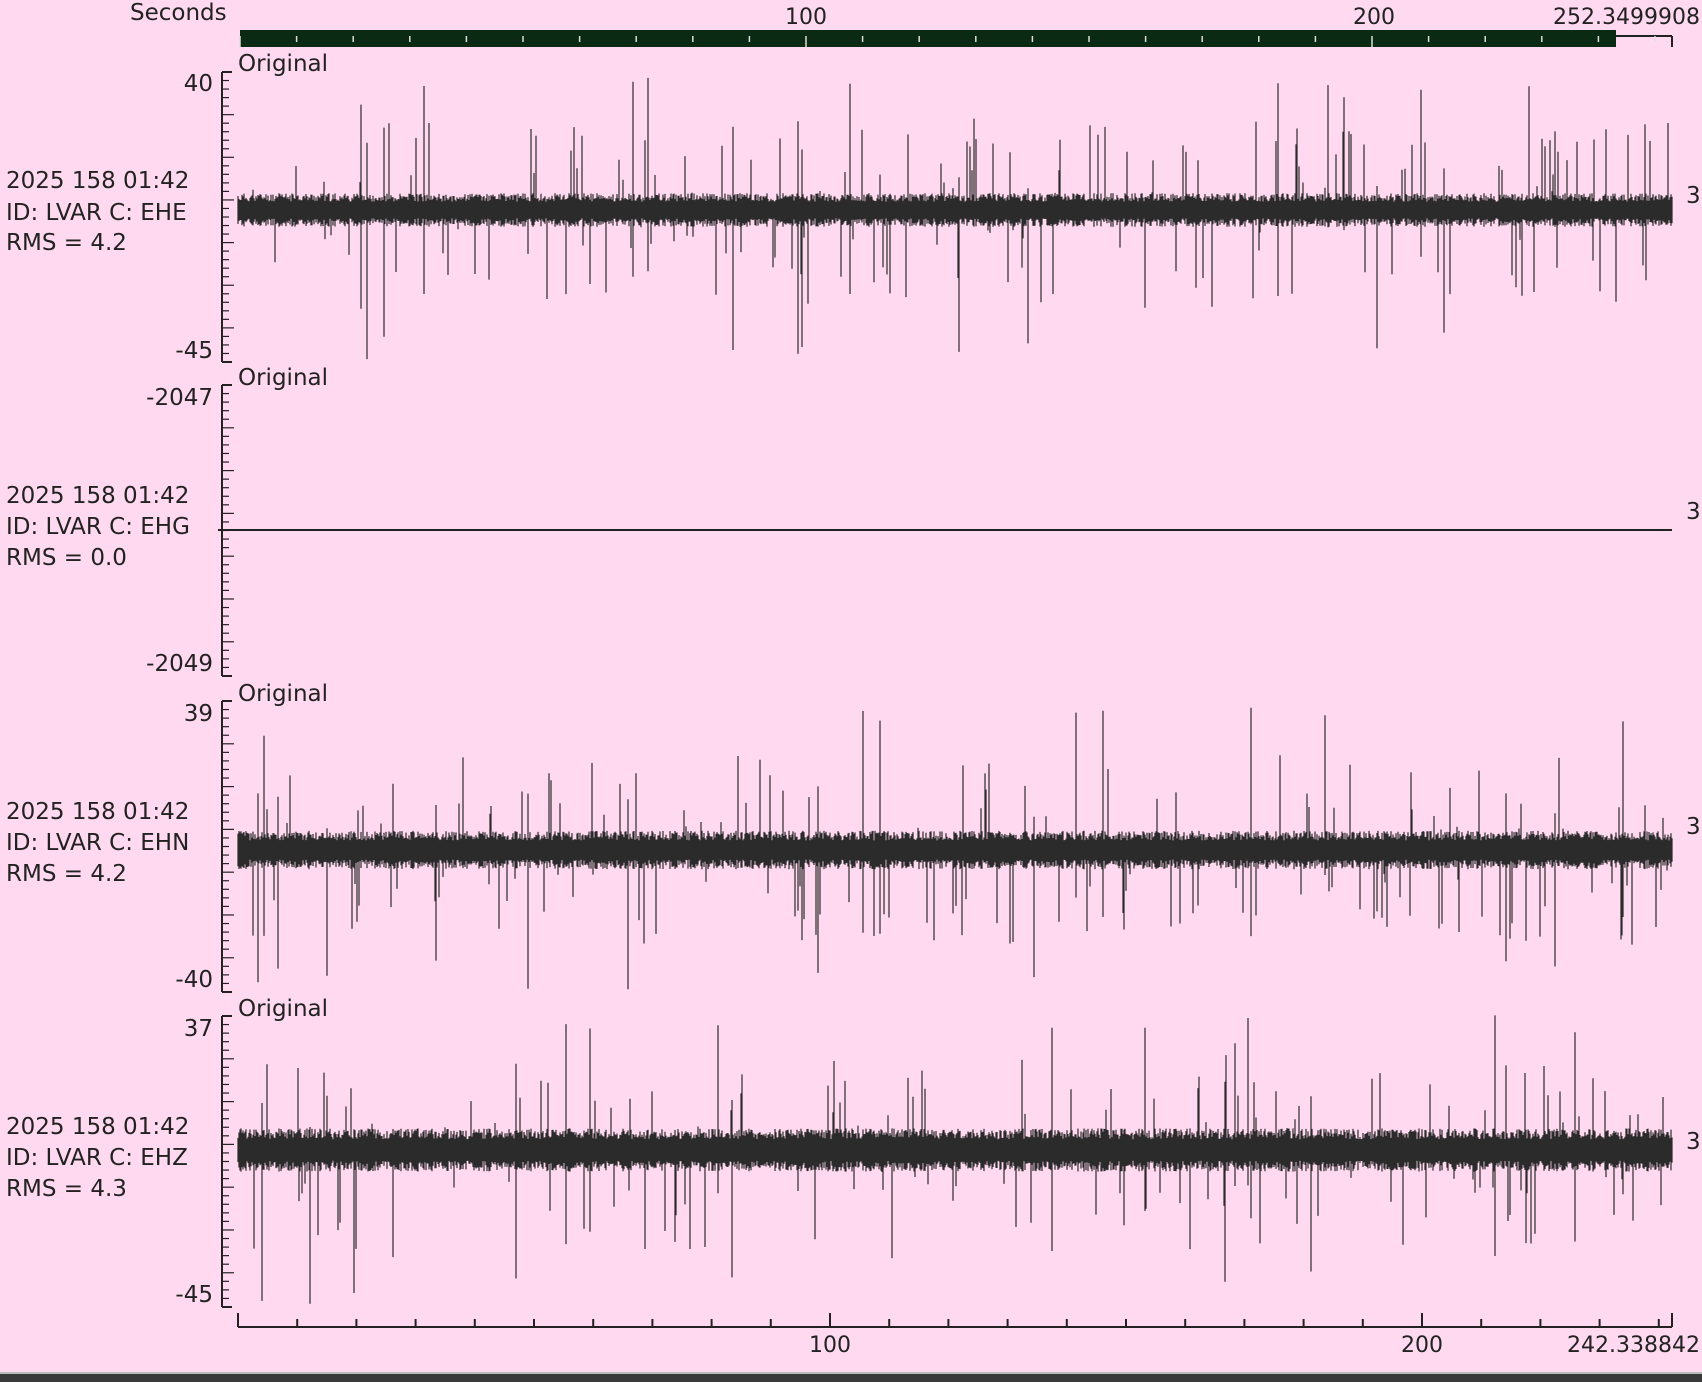 The height and width of the screenshot is (1382, 1702). Describe the element at coordinates (97, 1158) in the screenshot. I see `trace-id: ID: LVAR C: EHZ` at that location.